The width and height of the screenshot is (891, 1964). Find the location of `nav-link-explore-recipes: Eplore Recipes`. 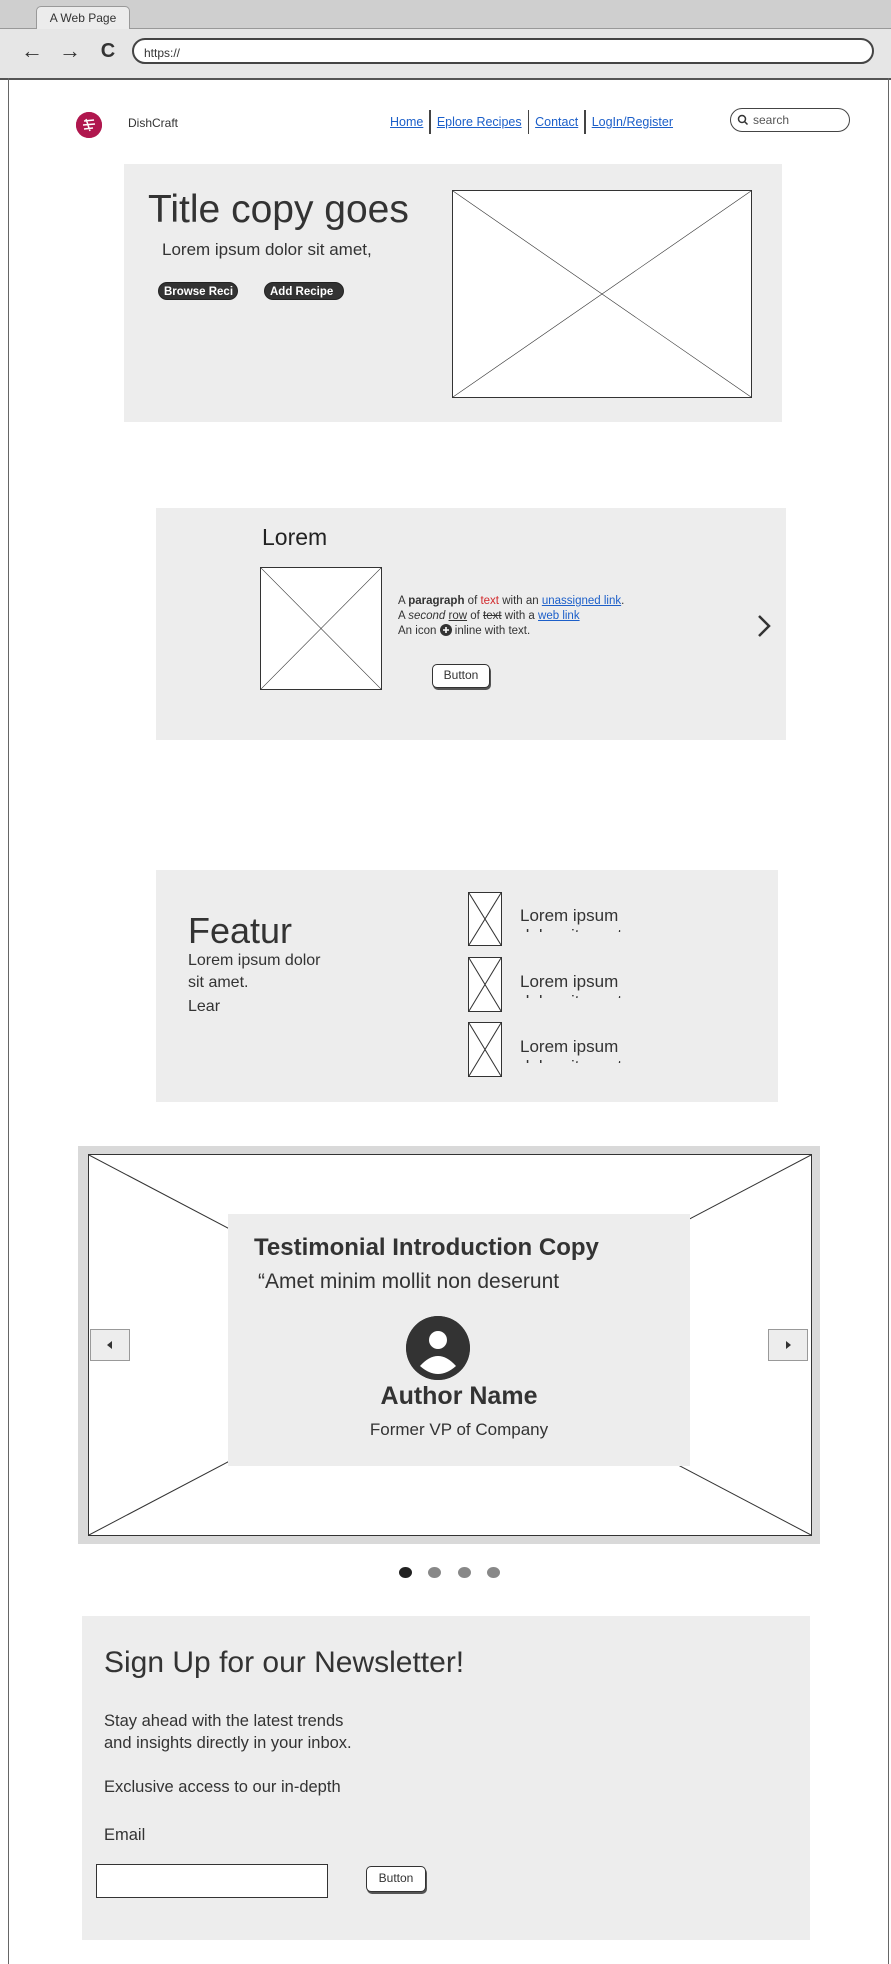

nav-link-explore-recipes: Eplore Recipes is located at coordinates (479, 122).